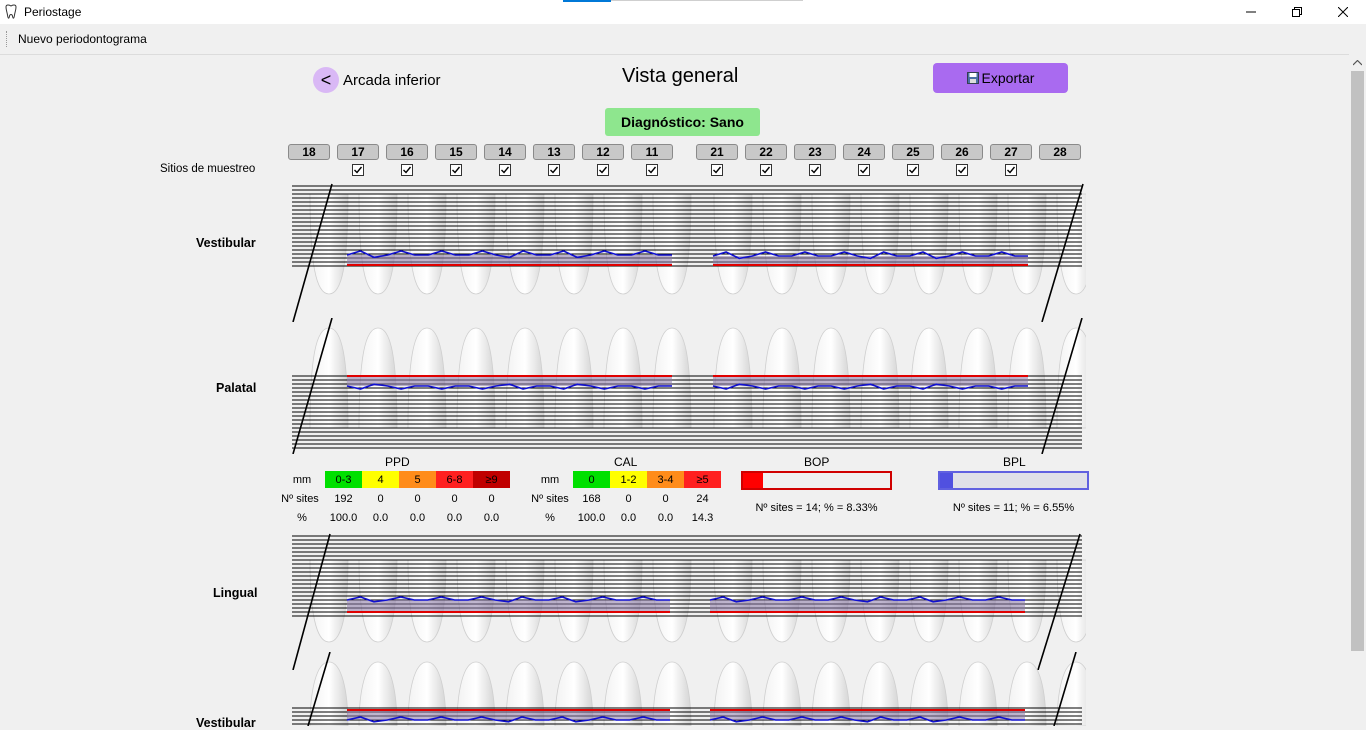  Describe the element at coordinates (626, 462) in the screenshot. I see `cal-title: CAL` at that location.